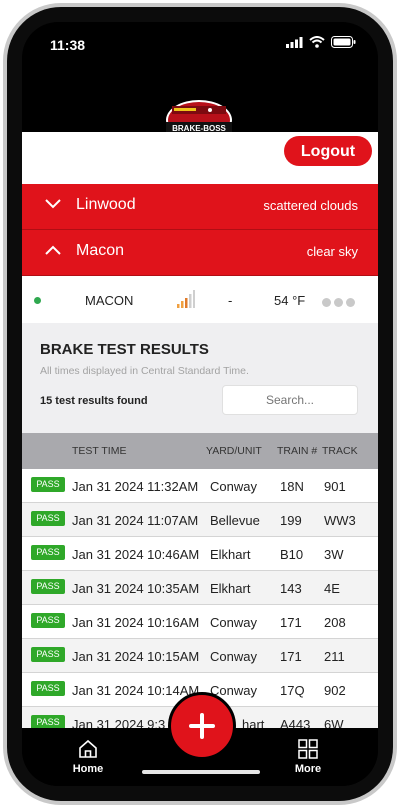 Image resolution: width=400 pixels, height=808 pixels. I want to click on logout-button: Logout, so click(328, 151).